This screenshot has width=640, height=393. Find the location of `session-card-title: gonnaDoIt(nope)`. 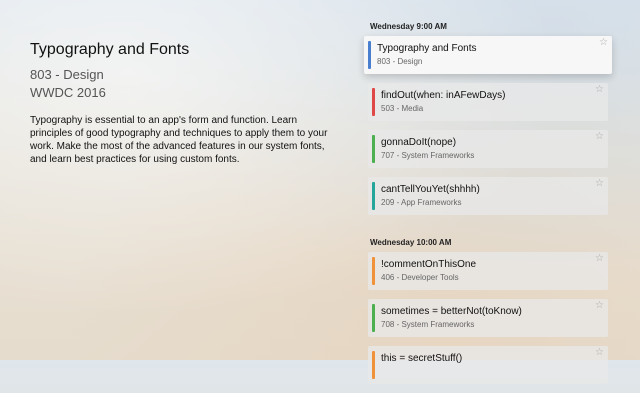

session-card-title: gonnaDoIt(nope) is located at coordinates (419, 142).